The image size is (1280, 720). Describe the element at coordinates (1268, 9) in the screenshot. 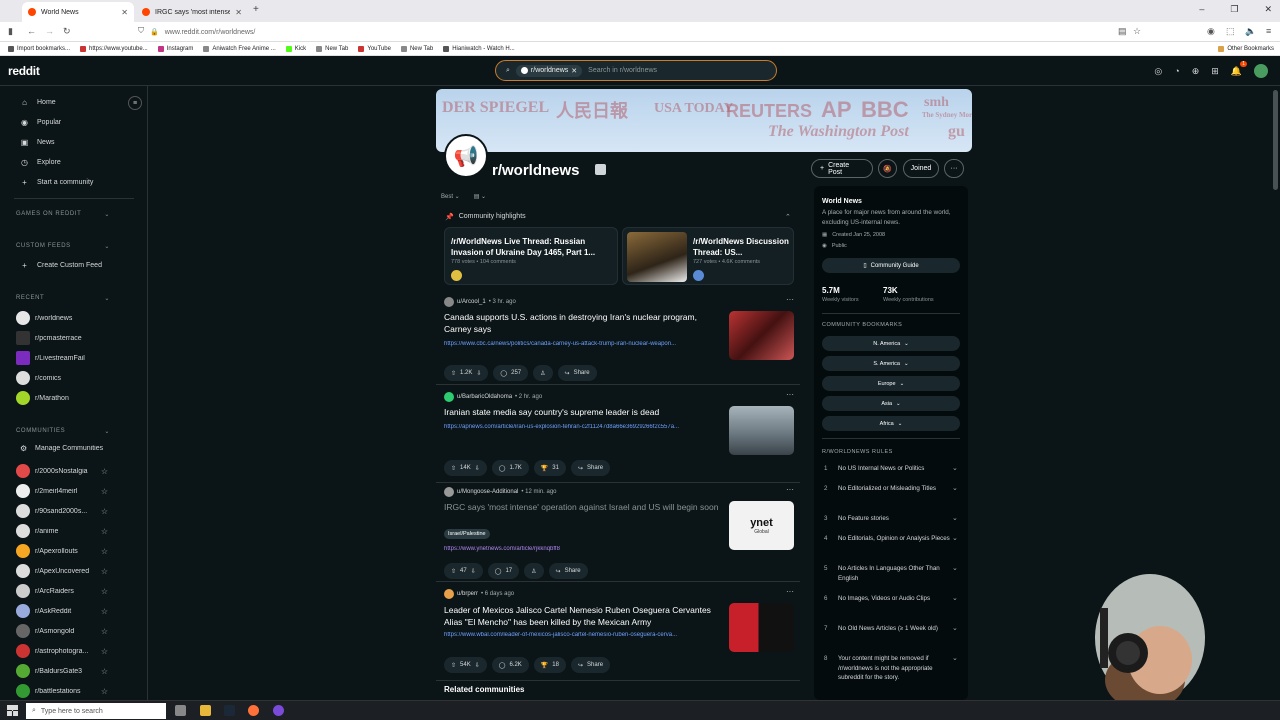

I see `close-window-icon: ✕` at that location.